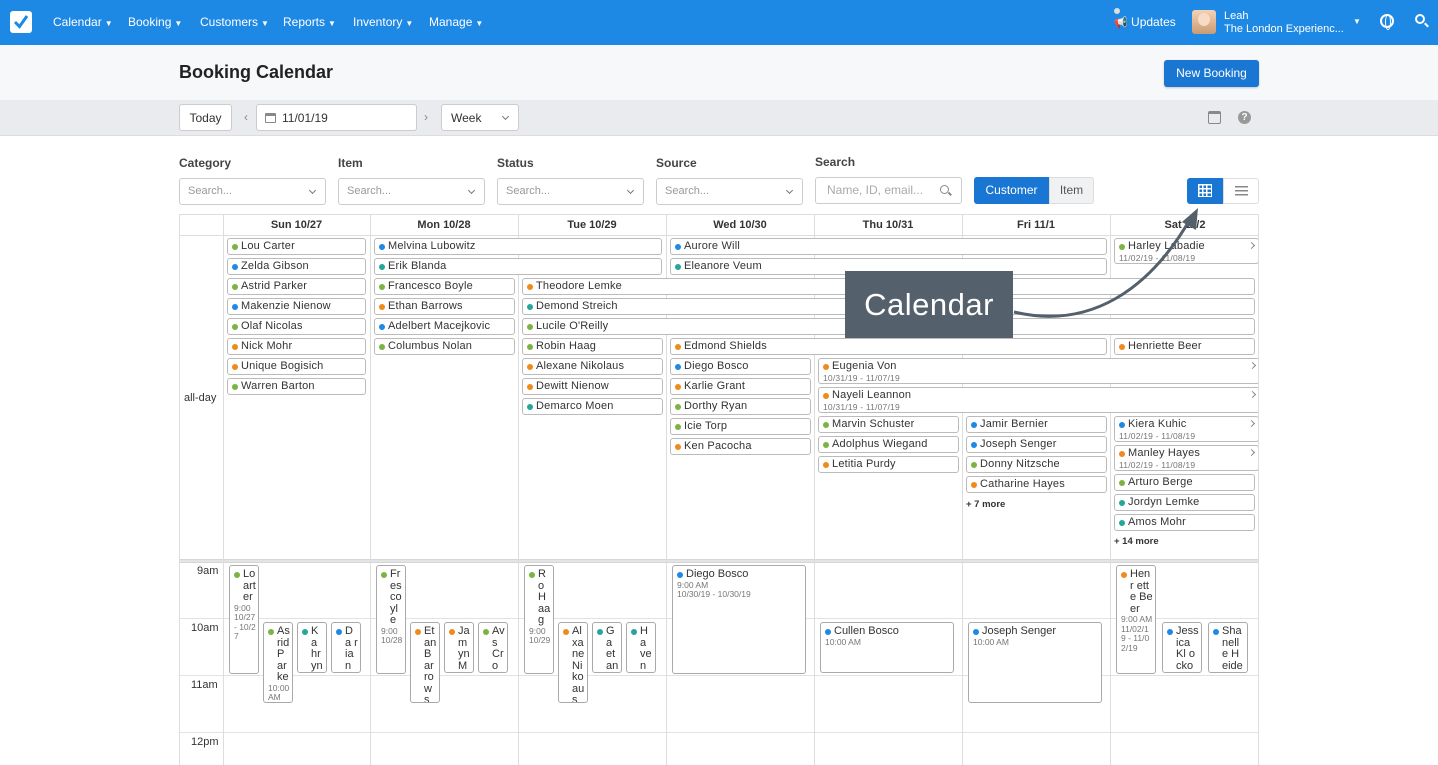  What do you see at coordinates (296, 326) in the screenshot?
I see `allday-event: Olaf Nicolas` at bounding box center [296, 326].